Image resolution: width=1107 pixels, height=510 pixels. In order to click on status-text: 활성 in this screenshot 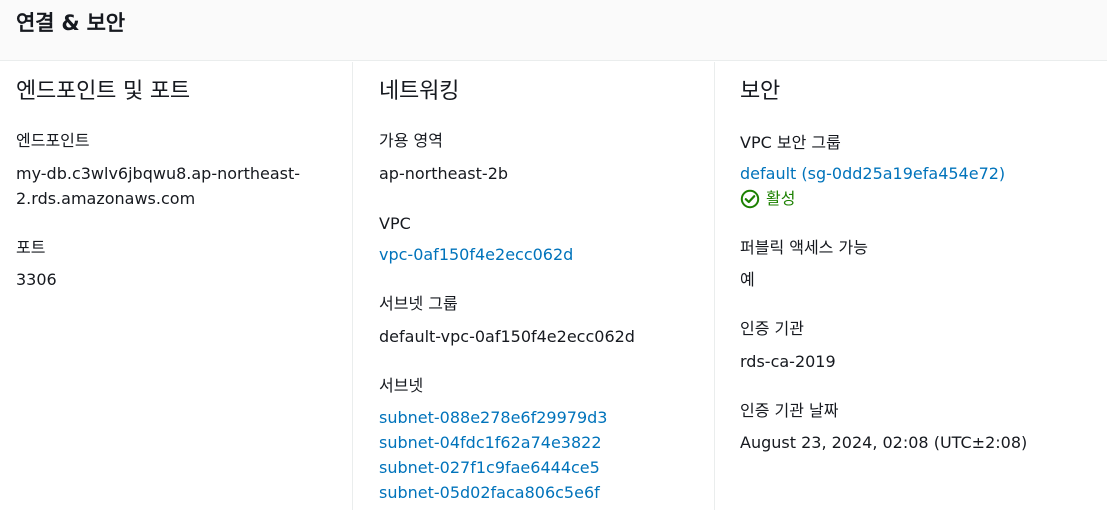, I will do `click(781, 198)`.